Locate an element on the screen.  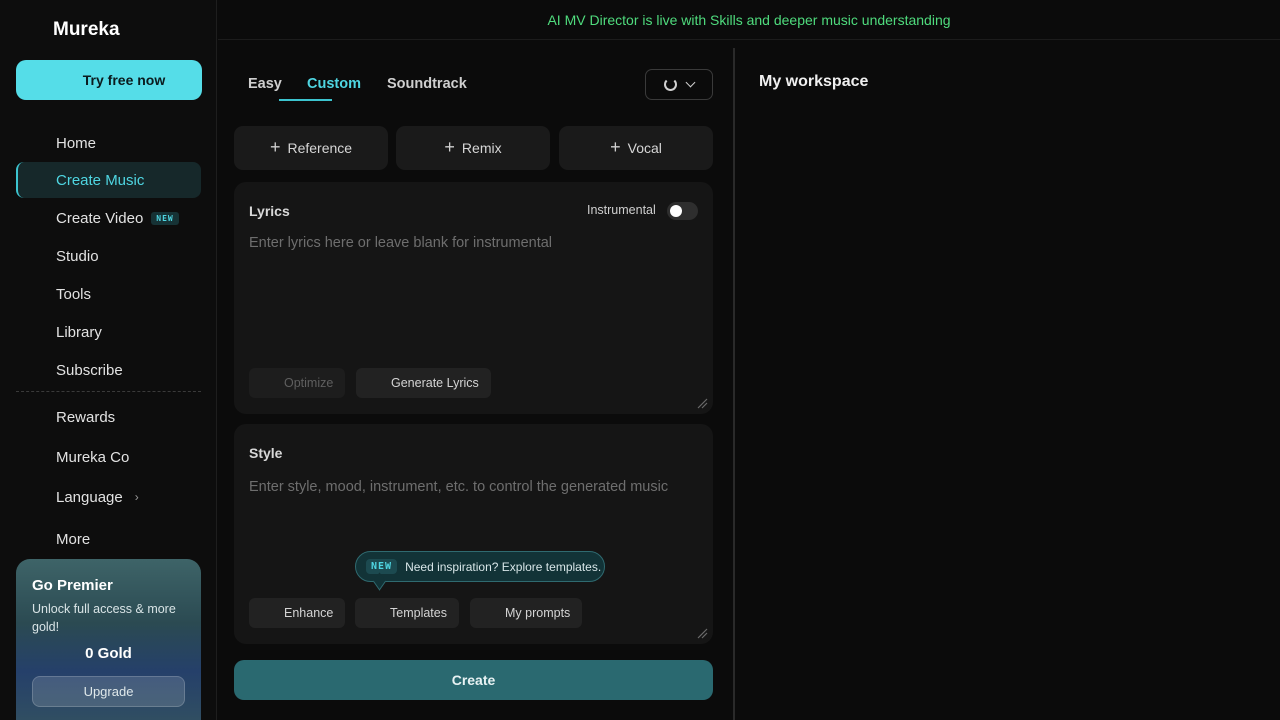
sidebar-item-studio: Studio is located at coordinates (108, 256).